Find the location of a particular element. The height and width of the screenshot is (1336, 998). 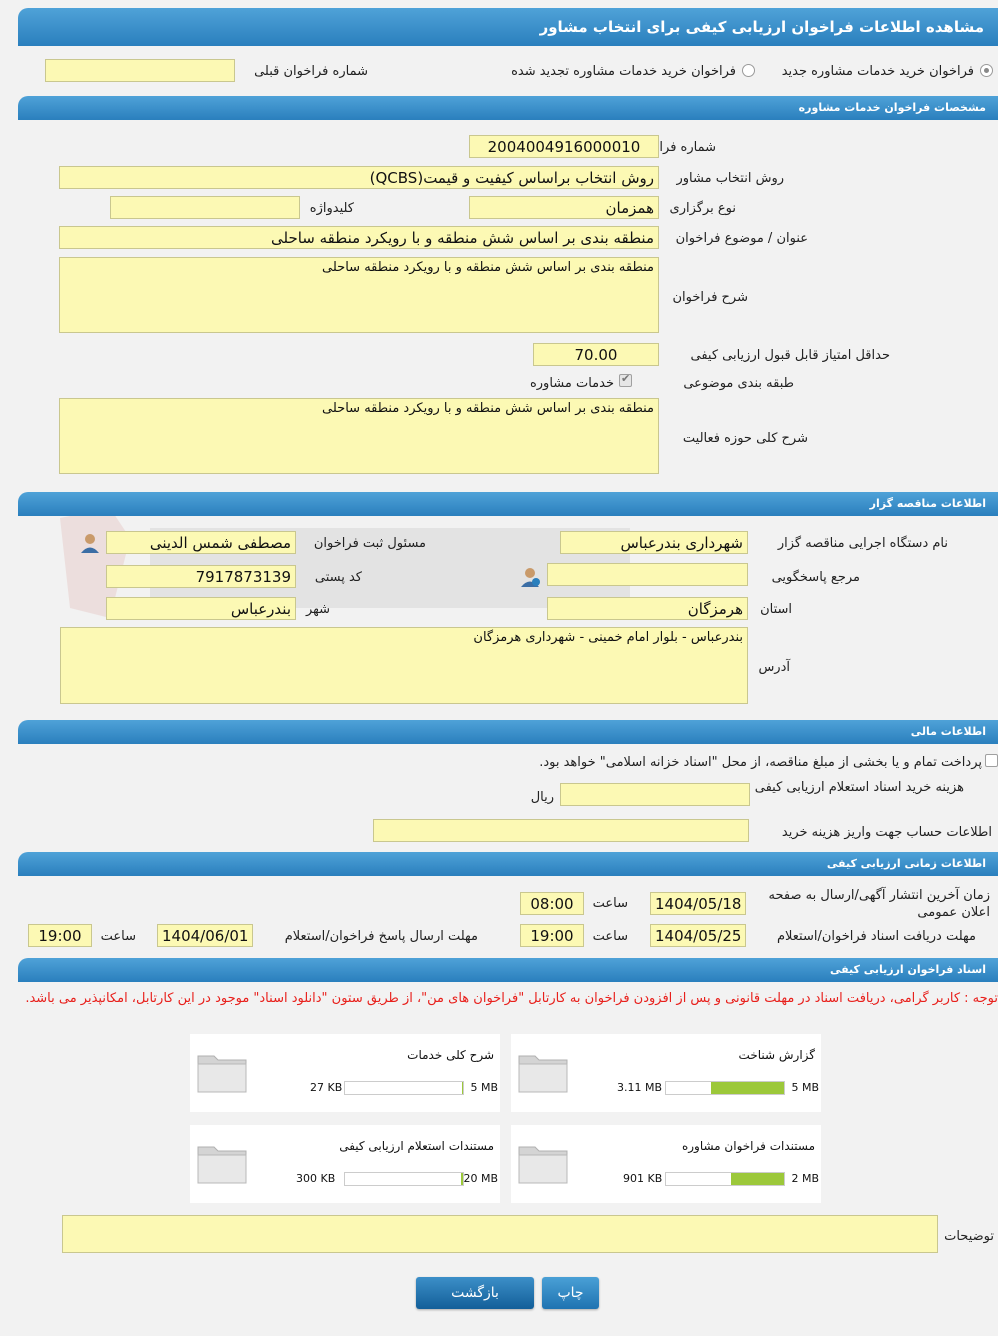

file-name: مستندات فراخوان مشاوره is located at coordinates (748, 1146).